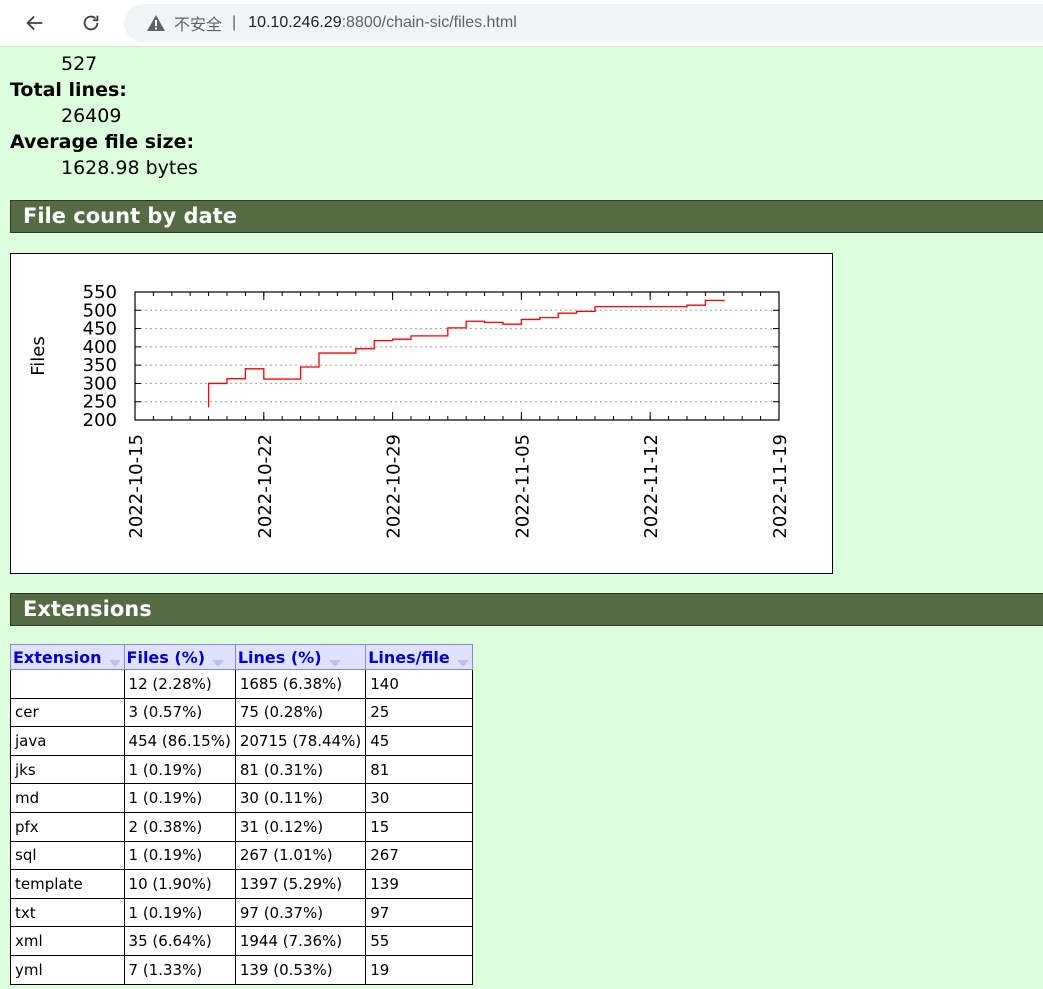  I want to click on lines-cell: 20715 (78.44%), so click(300, 741).